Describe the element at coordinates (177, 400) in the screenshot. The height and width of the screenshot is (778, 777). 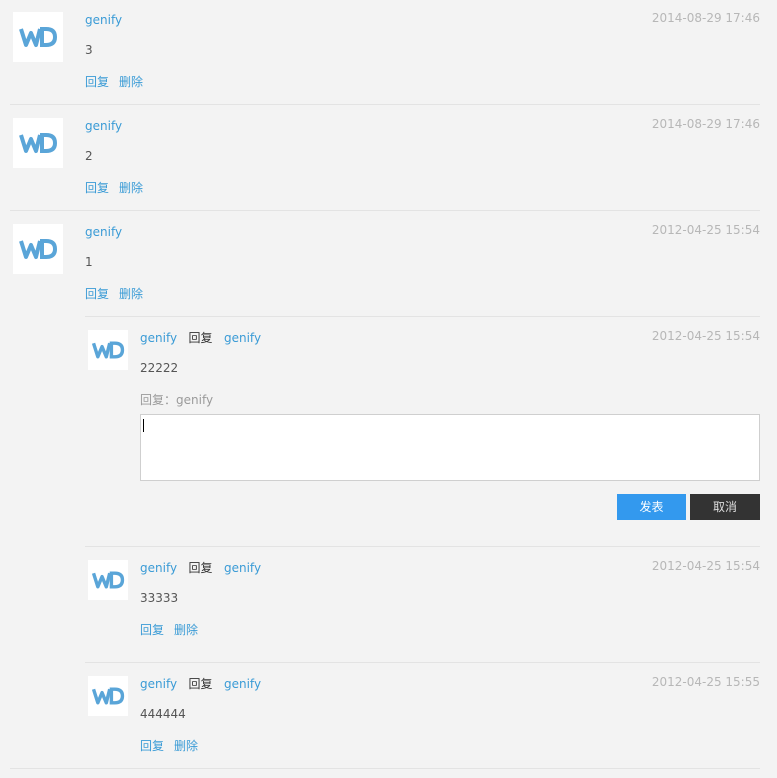
I see `reply-form-label: 回复：genify` at that location.